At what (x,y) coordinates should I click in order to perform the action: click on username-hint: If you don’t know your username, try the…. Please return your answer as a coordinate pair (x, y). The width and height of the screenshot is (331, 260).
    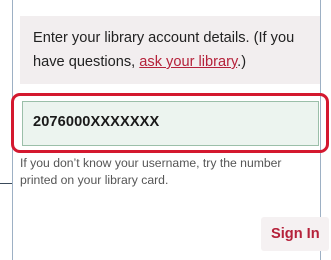
    Looking at the image, I should click on (151, 171).